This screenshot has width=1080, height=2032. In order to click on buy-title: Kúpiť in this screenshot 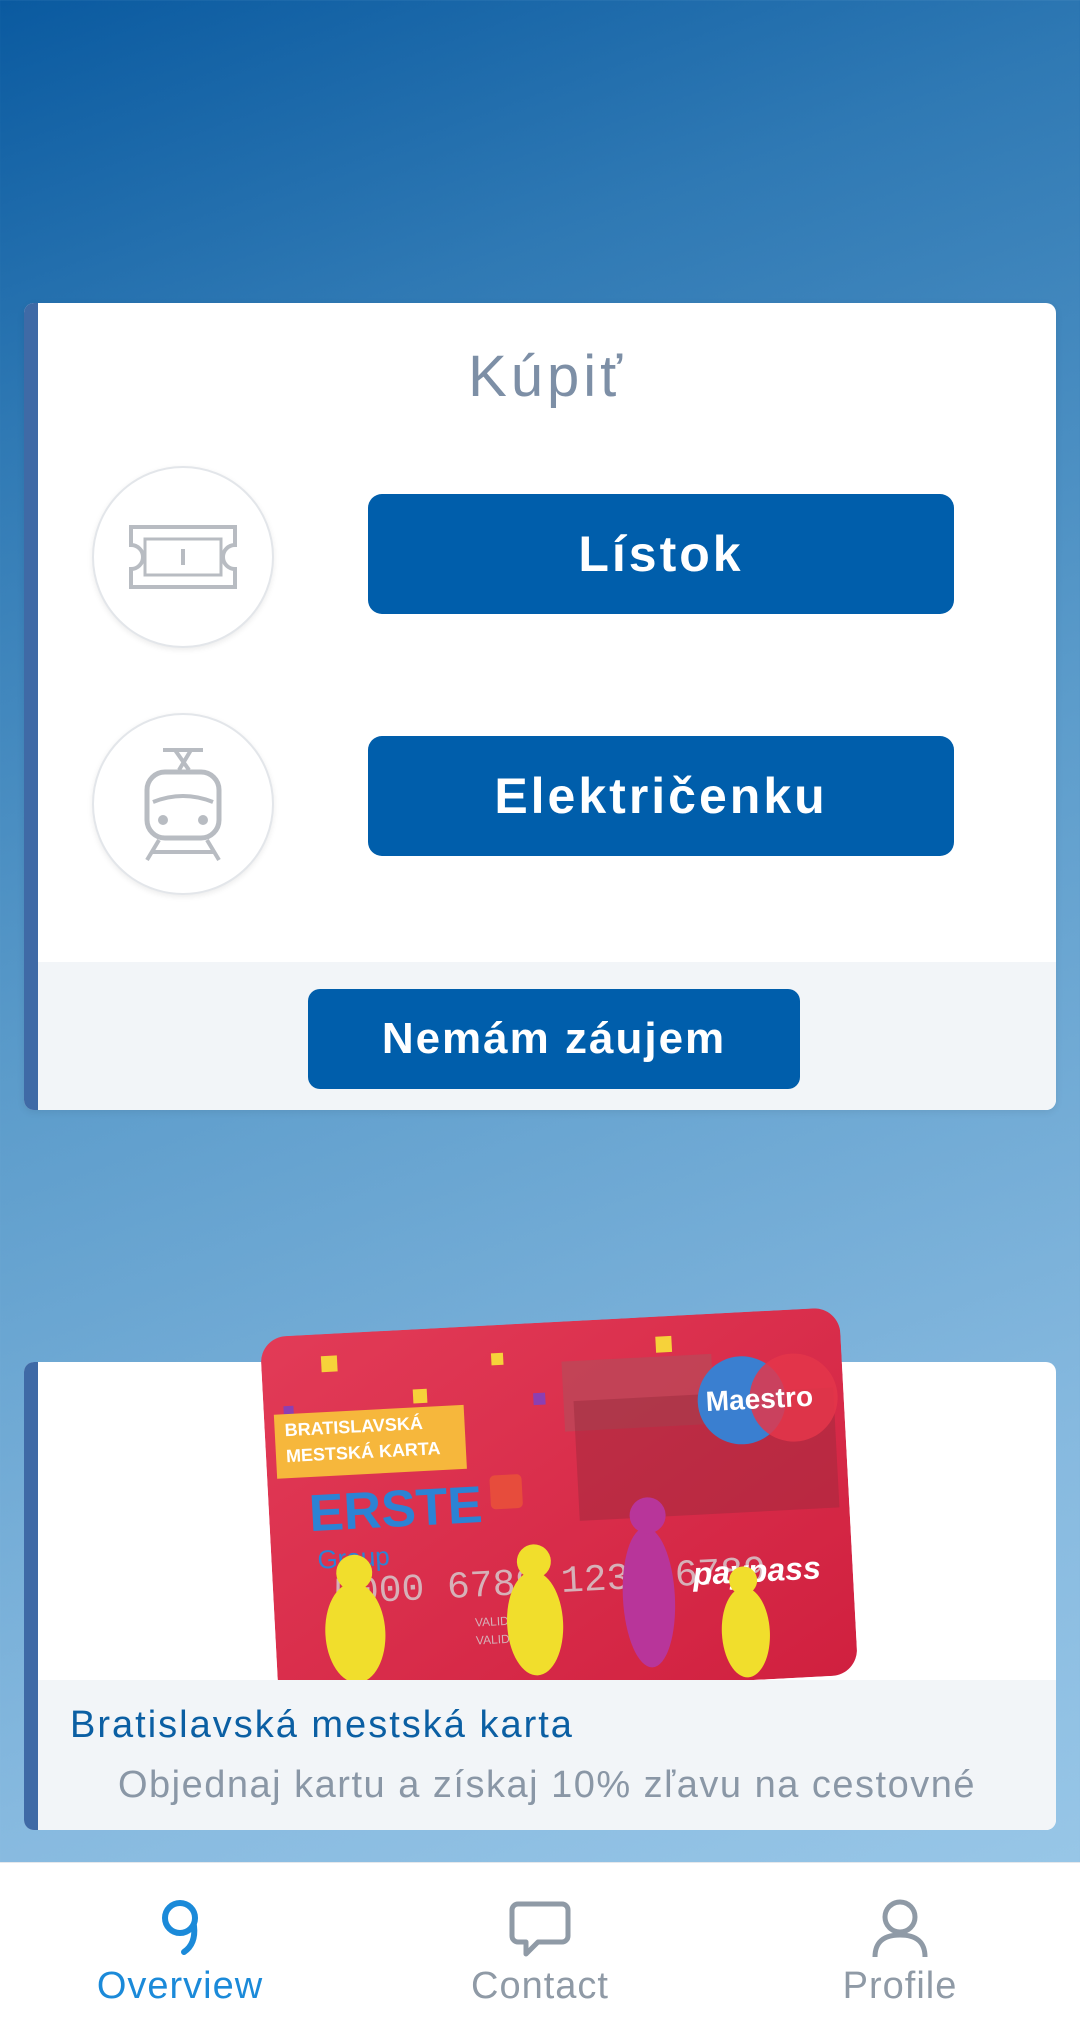, I will do `click(547, 376)`.